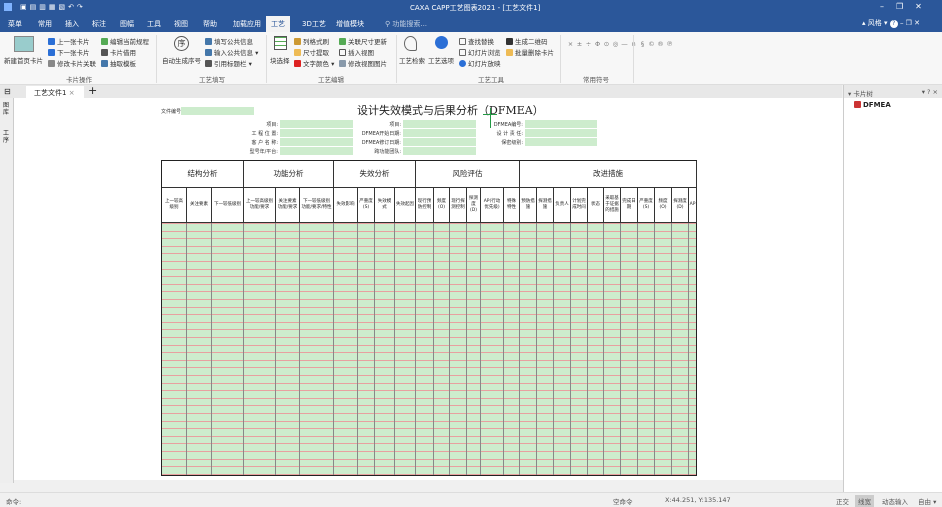 Image resolution: width=942 pixels, height=507 pixels. I want to click on help-icon: ?, so click(893, 24).